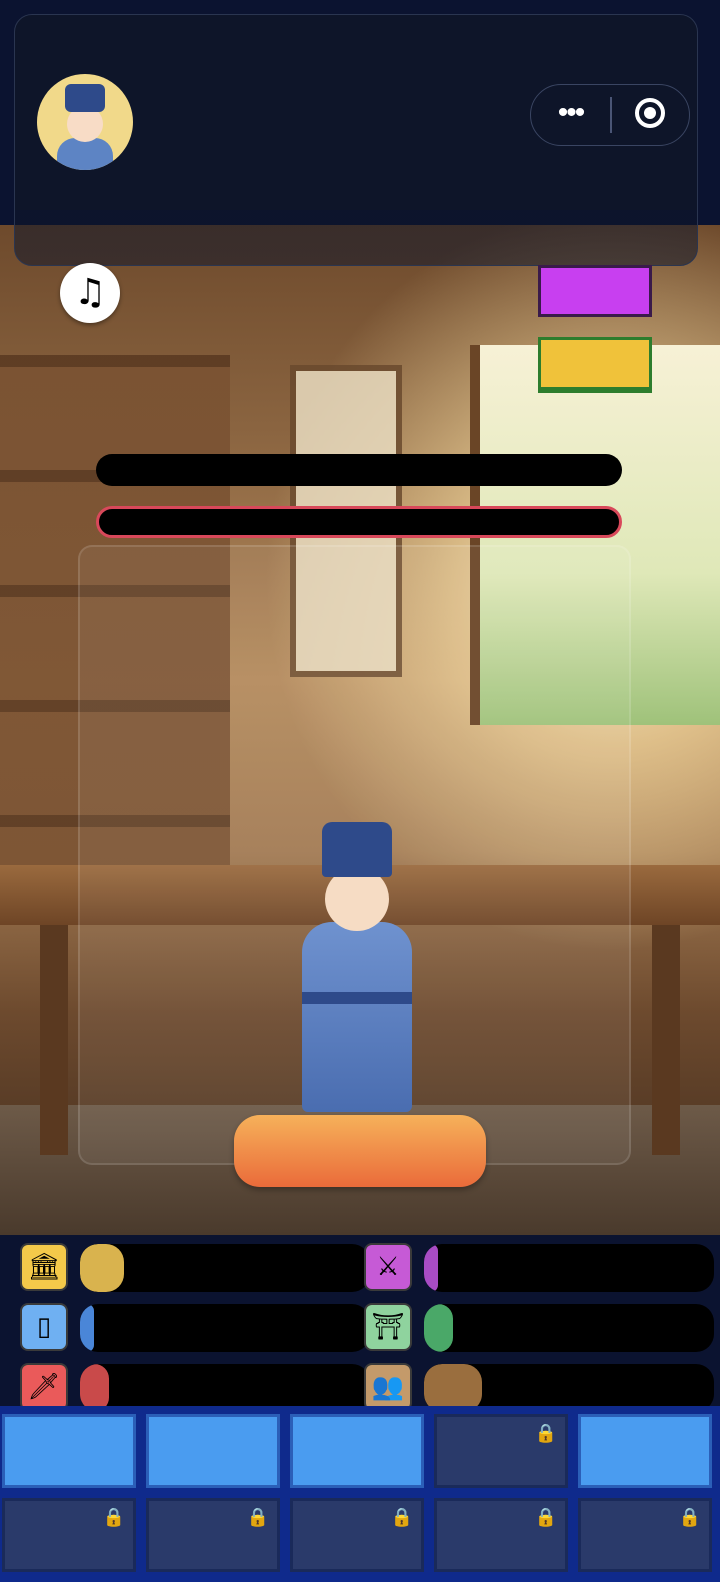 Image resolution: width=720 pixels, height=1582 pixels. What do you see at coordinates (357, 967) in the screenshot?
I see `scholar-character` at bounding box center [357, 967].